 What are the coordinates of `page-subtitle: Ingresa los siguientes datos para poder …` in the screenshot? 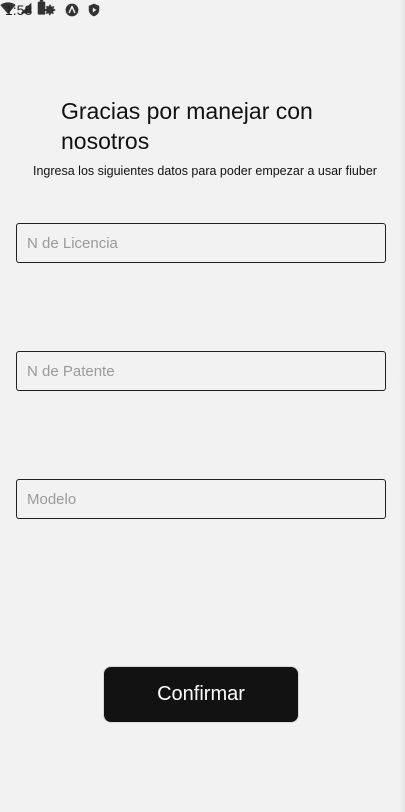 It's located at (205, 171).